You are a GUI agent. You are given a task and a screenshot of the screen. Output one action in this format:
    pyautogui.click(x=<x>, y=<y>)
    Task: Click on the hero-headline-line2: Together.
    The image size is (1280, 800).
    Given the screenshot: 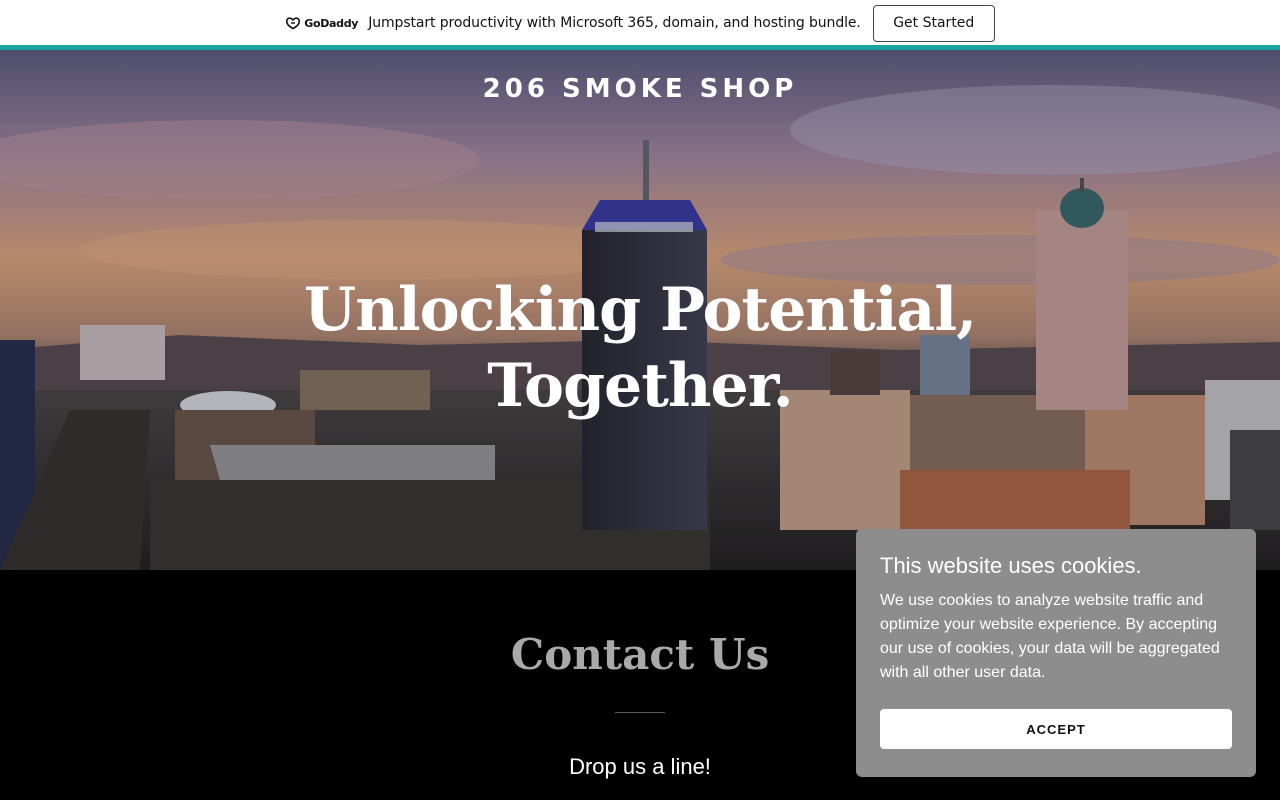 What is the action you would take?
    pyautogui.click(x=640, y=386)
    